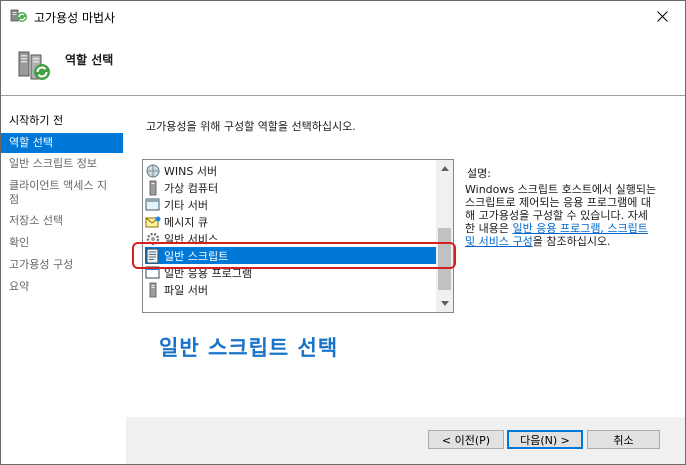 The width and height of the screenshot is (686, 465). What do you see at coordinates (75, 18) in the screenshot?
I see `window-title: 고가용성 마법사` at bounding box center [75, 18].